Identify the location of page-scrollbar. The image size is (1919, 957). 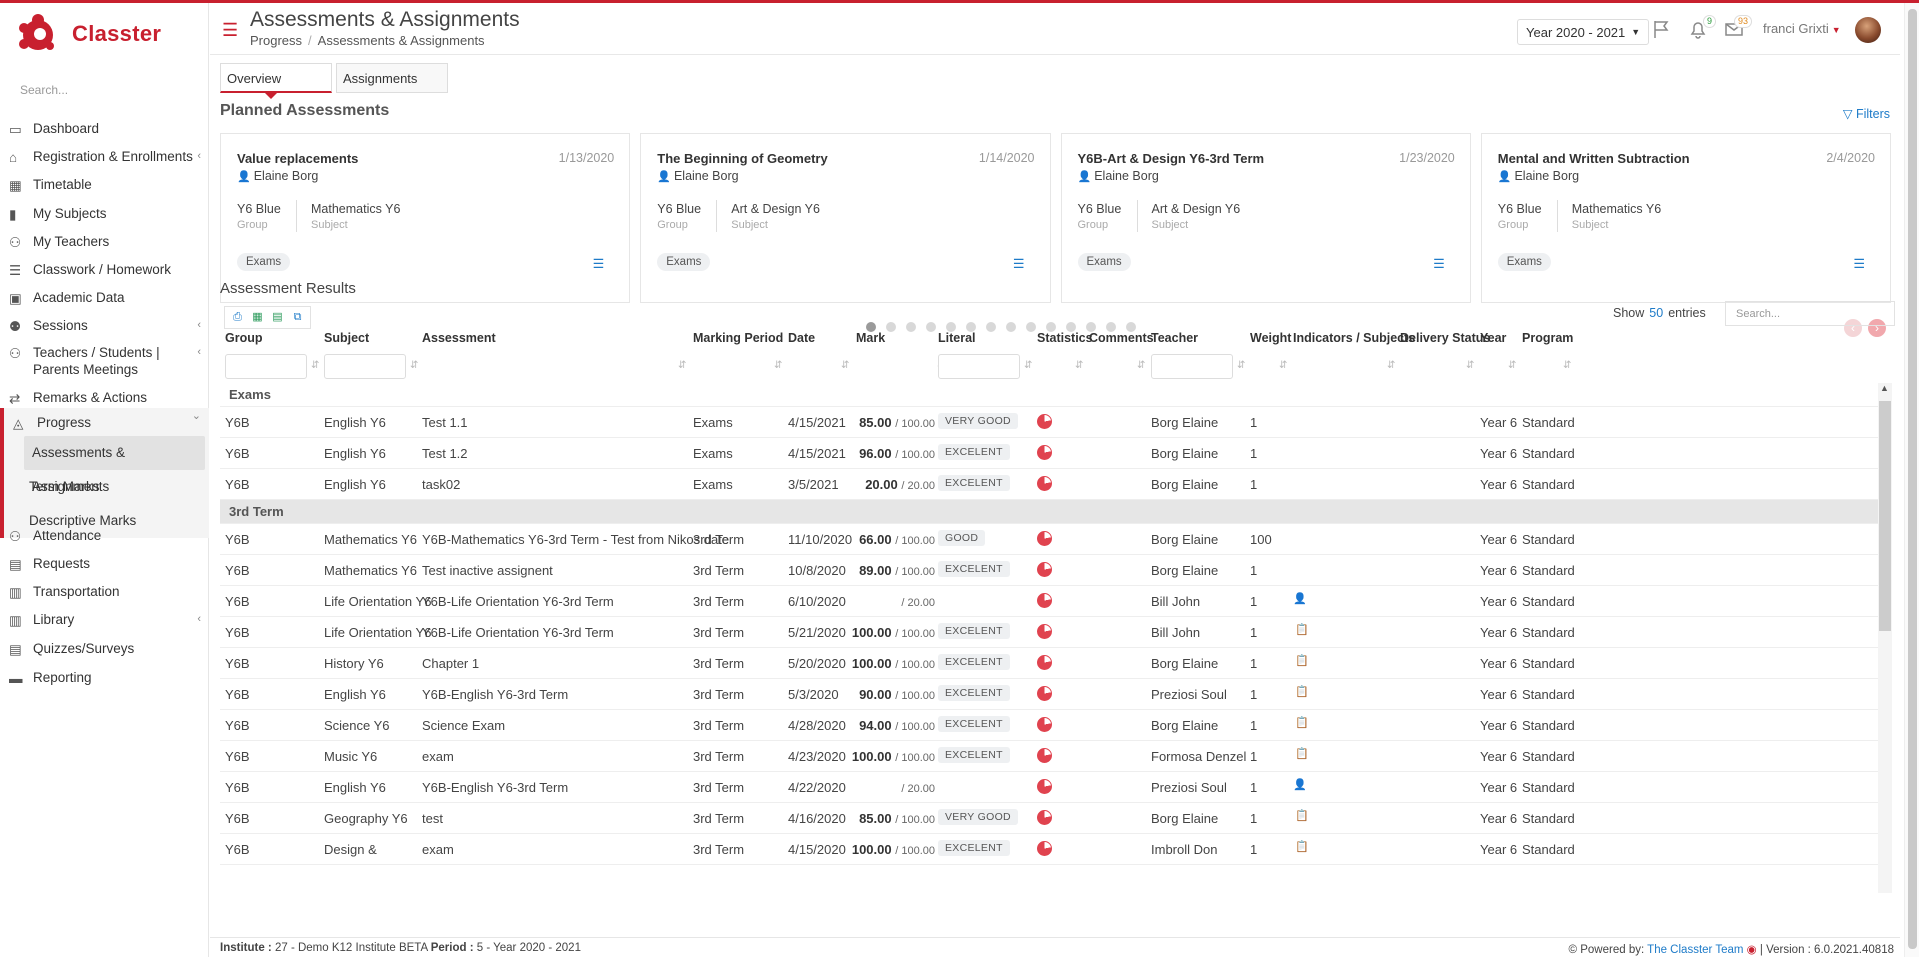
(1911, 480).